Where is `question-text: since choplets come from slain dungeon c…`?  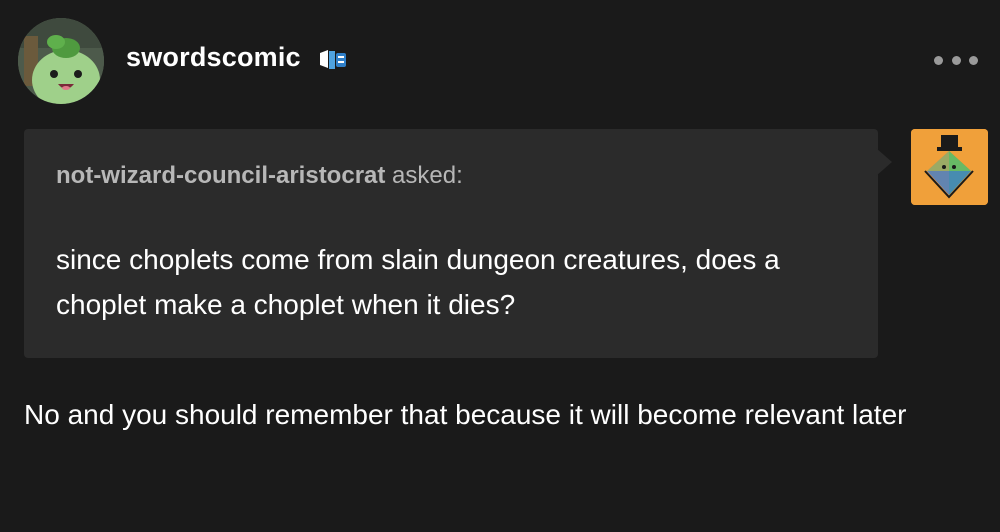 question-text: since choplets come from slain dungeon c… is located at coordinates (418, 282).